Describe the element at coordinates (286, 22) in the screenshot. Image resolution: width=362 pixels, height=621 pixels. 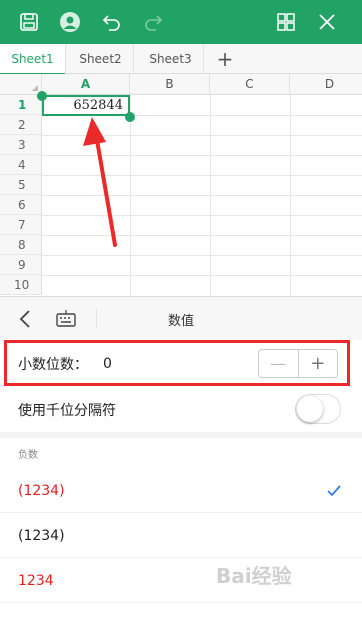
I see `apps-grid-icon` at that location.